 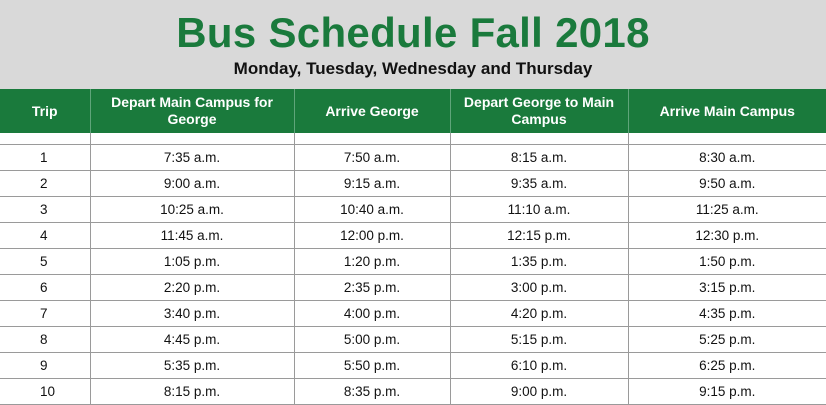 What do you see at coordinates (538, 111) in the screenshot?
I see `column-header-depart-george: Depart George to Main Campus` at bounding box center [538, 111].